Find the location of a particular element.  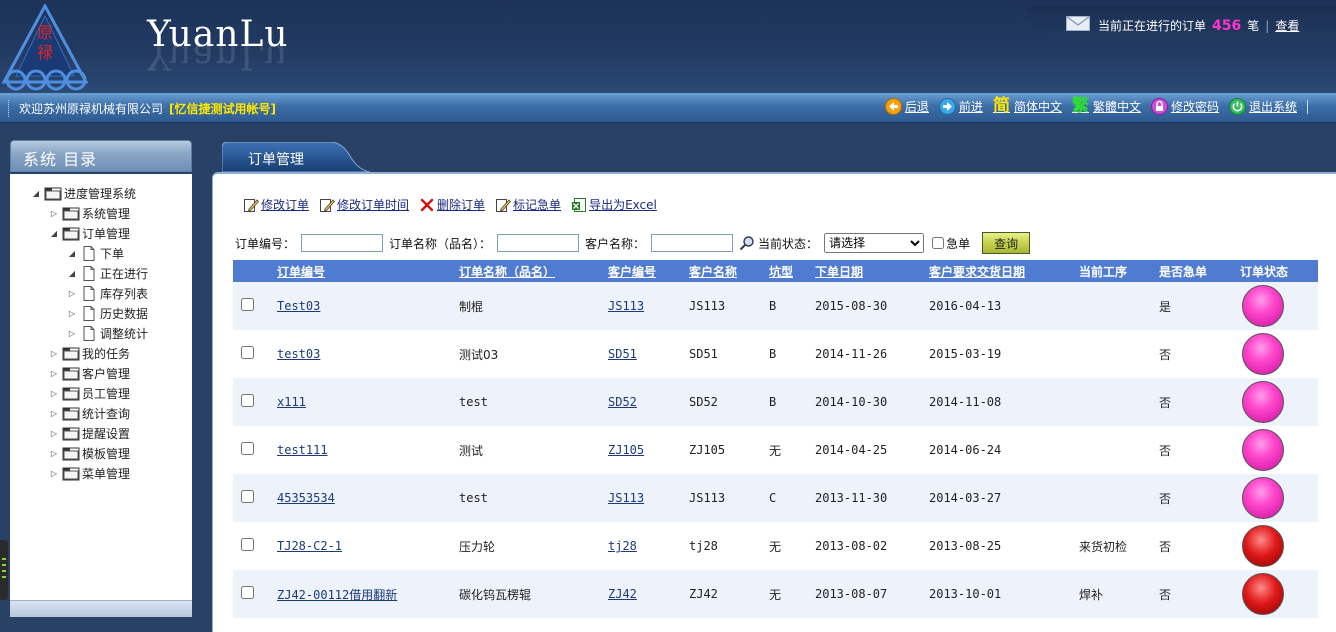

delete-order-button: 删除订单 is located at coordinates (452, 204).